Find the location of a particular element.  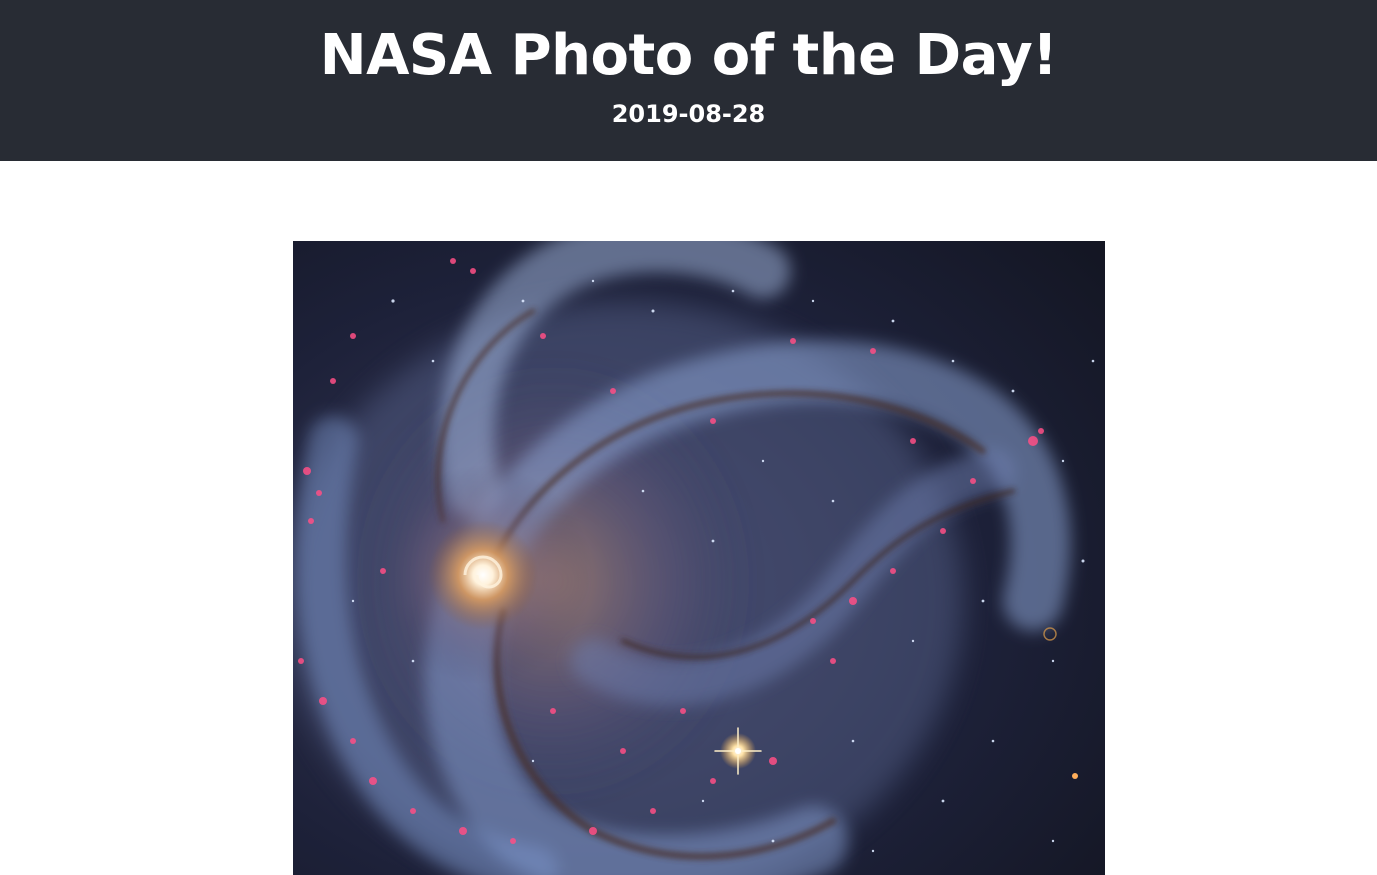

photo-date: 2019-08-28 is located at coordinates (688, 114).